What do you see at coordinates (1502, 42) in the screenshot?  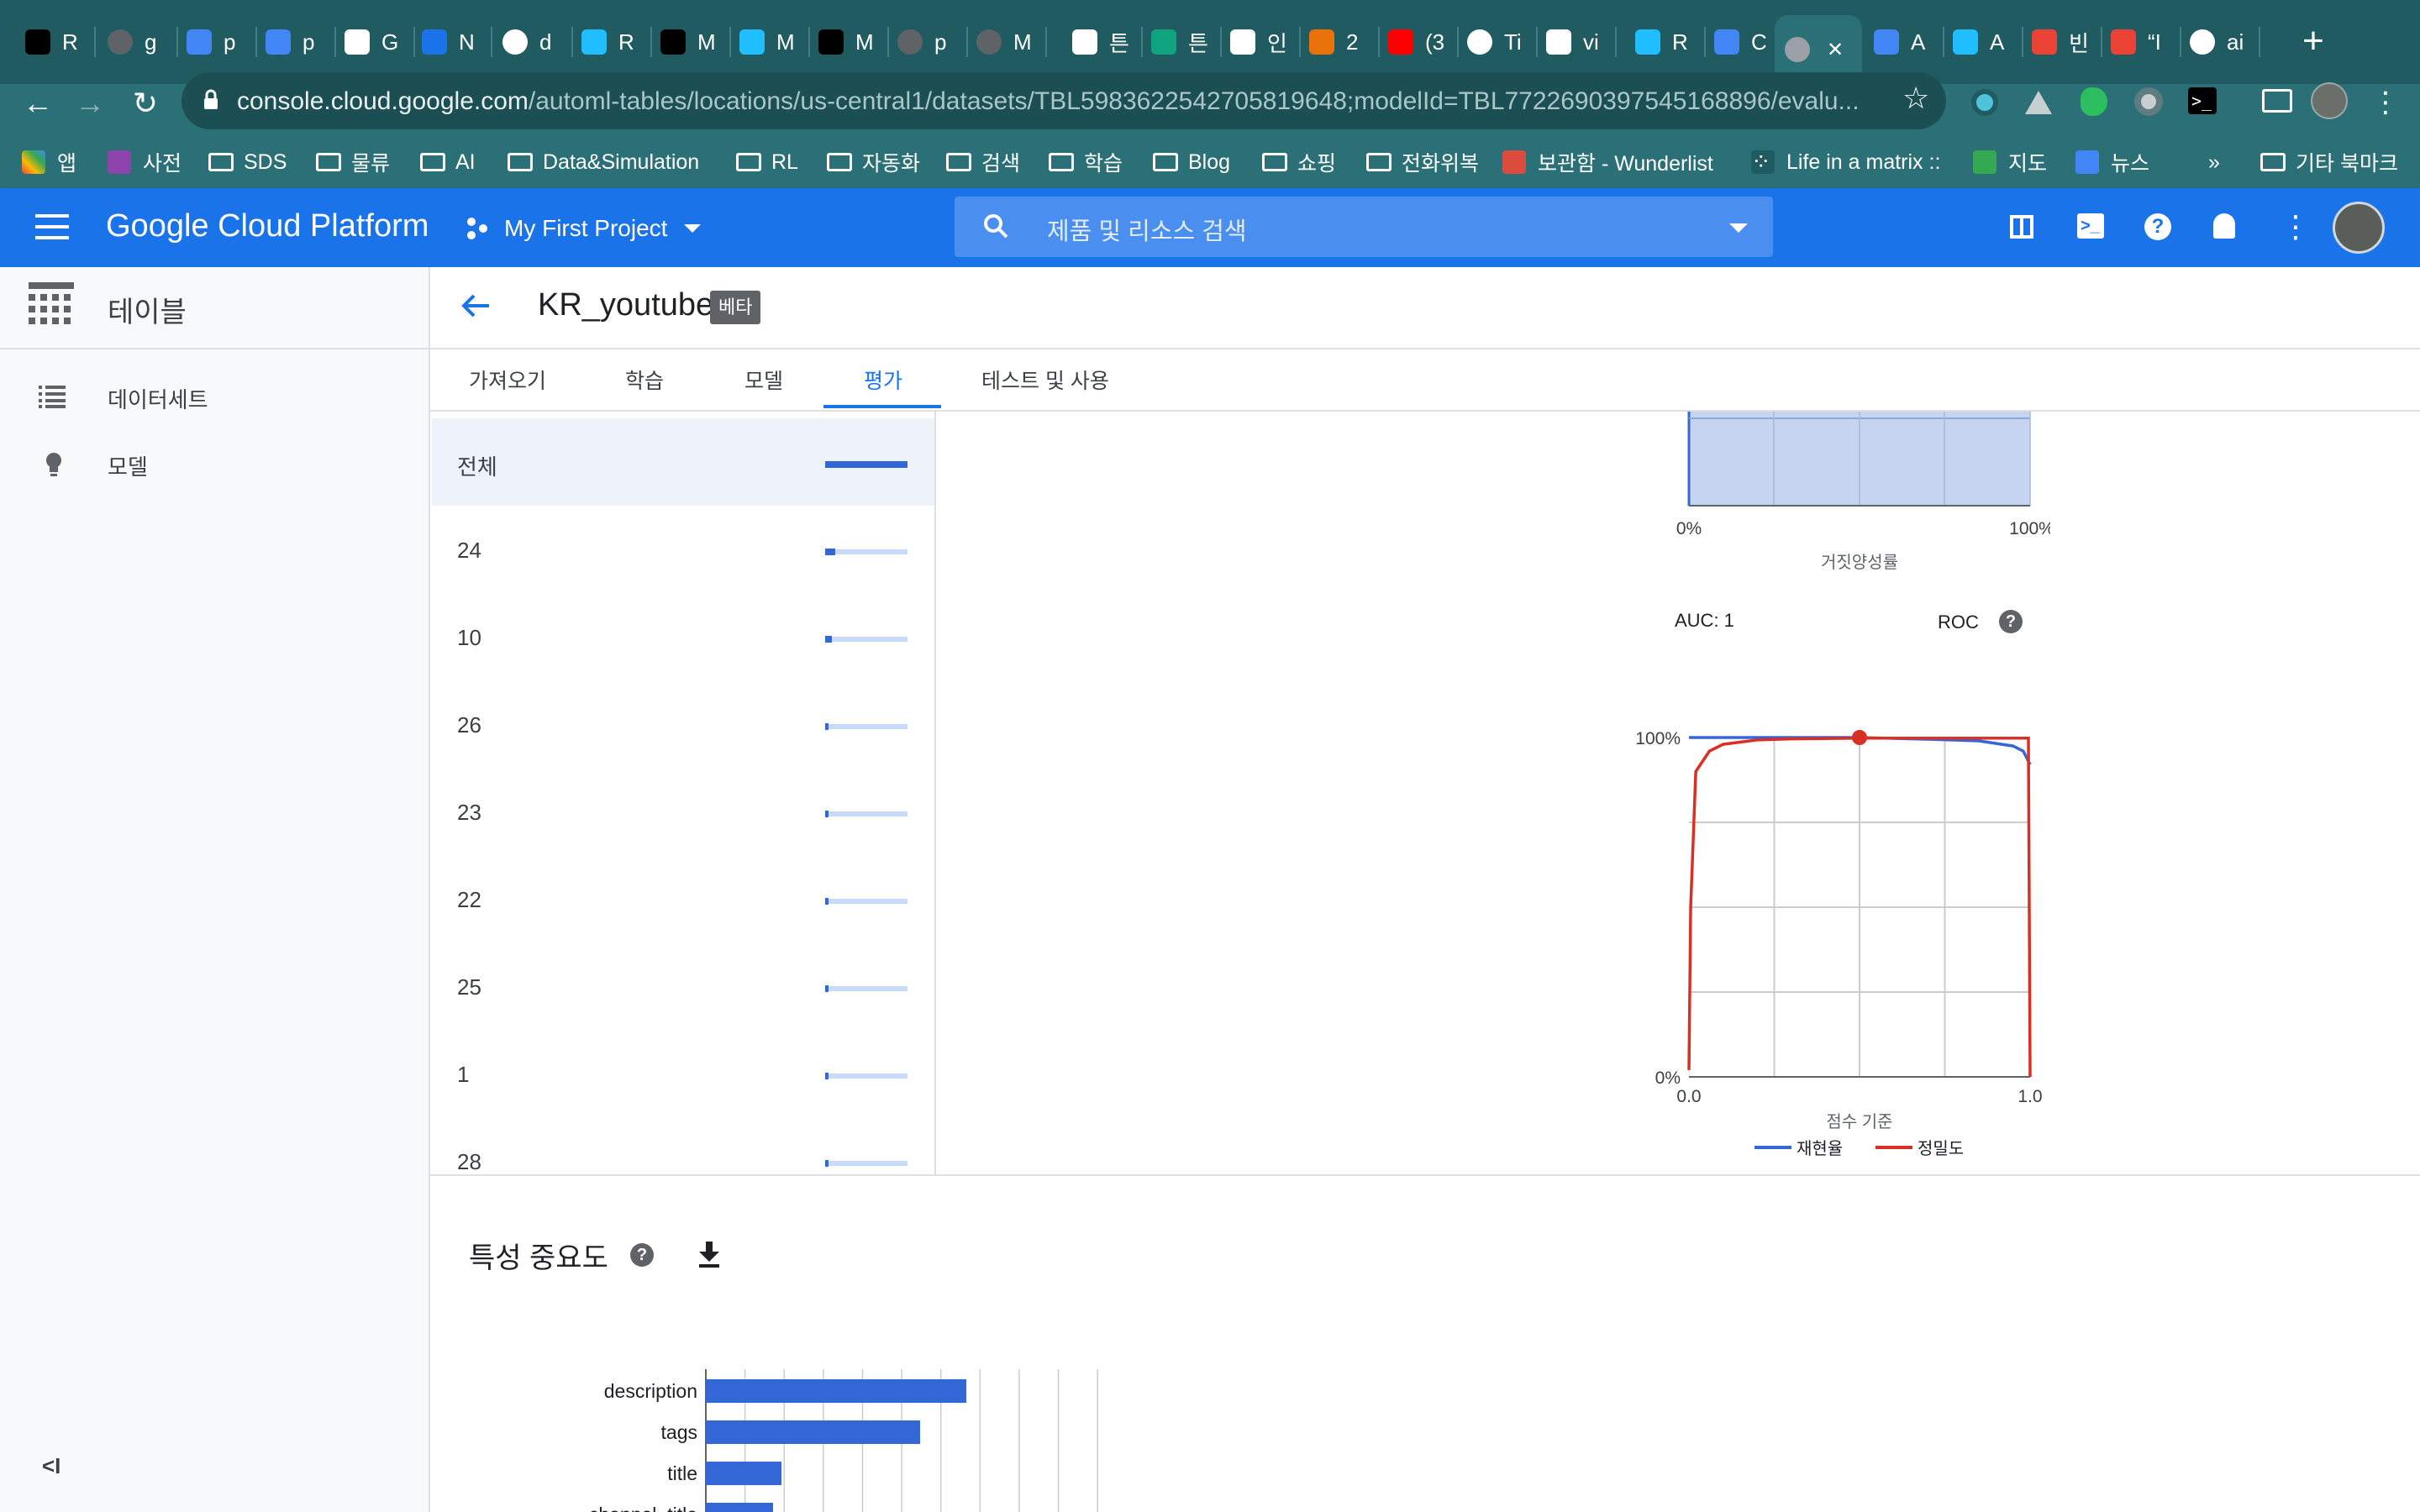 I see `browser-tab: Ti` at bounding box center [1502, 42].